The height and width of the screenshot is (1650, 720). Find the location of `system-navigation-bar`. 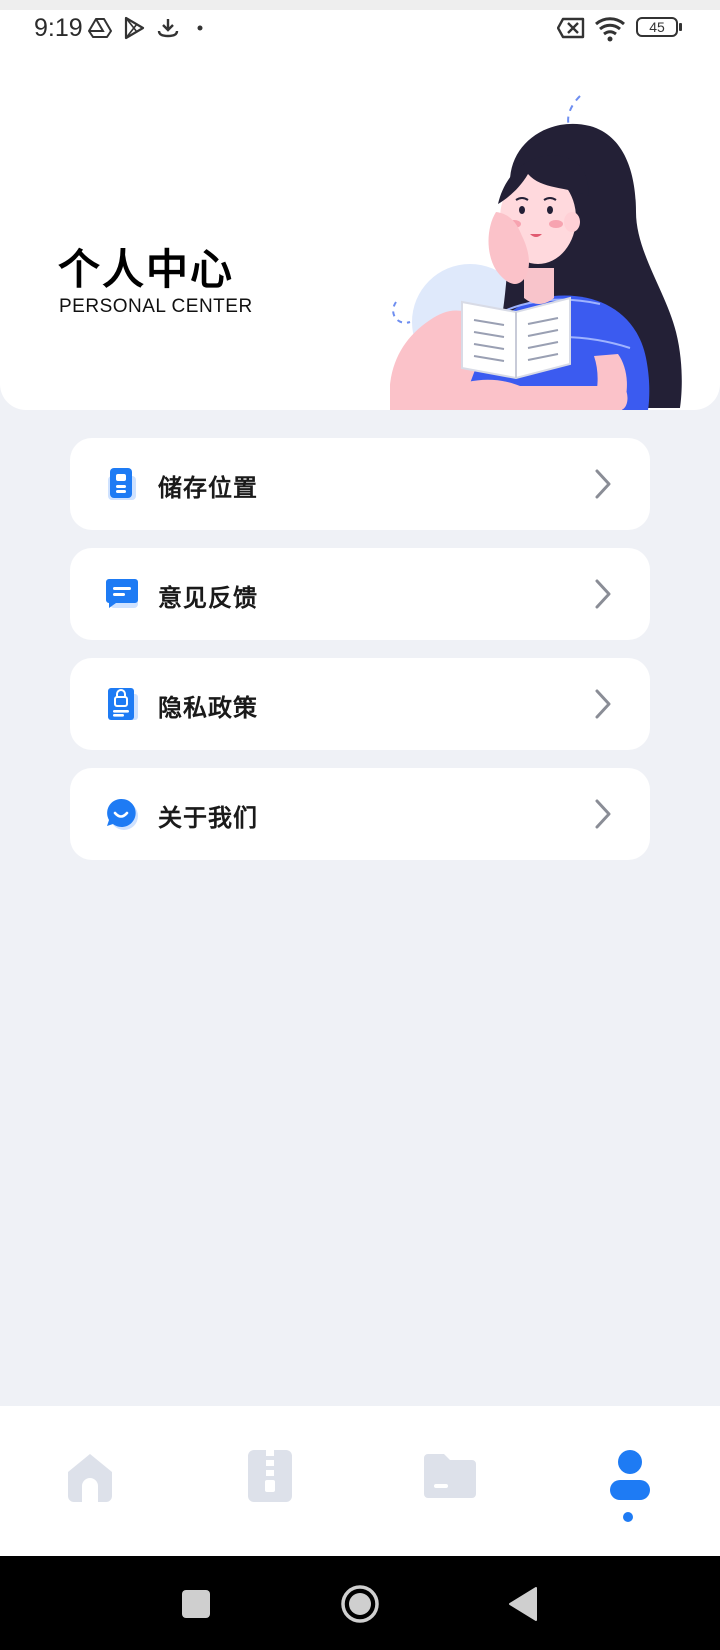

system-navigation-bar is located at coordinates (360, 1603).